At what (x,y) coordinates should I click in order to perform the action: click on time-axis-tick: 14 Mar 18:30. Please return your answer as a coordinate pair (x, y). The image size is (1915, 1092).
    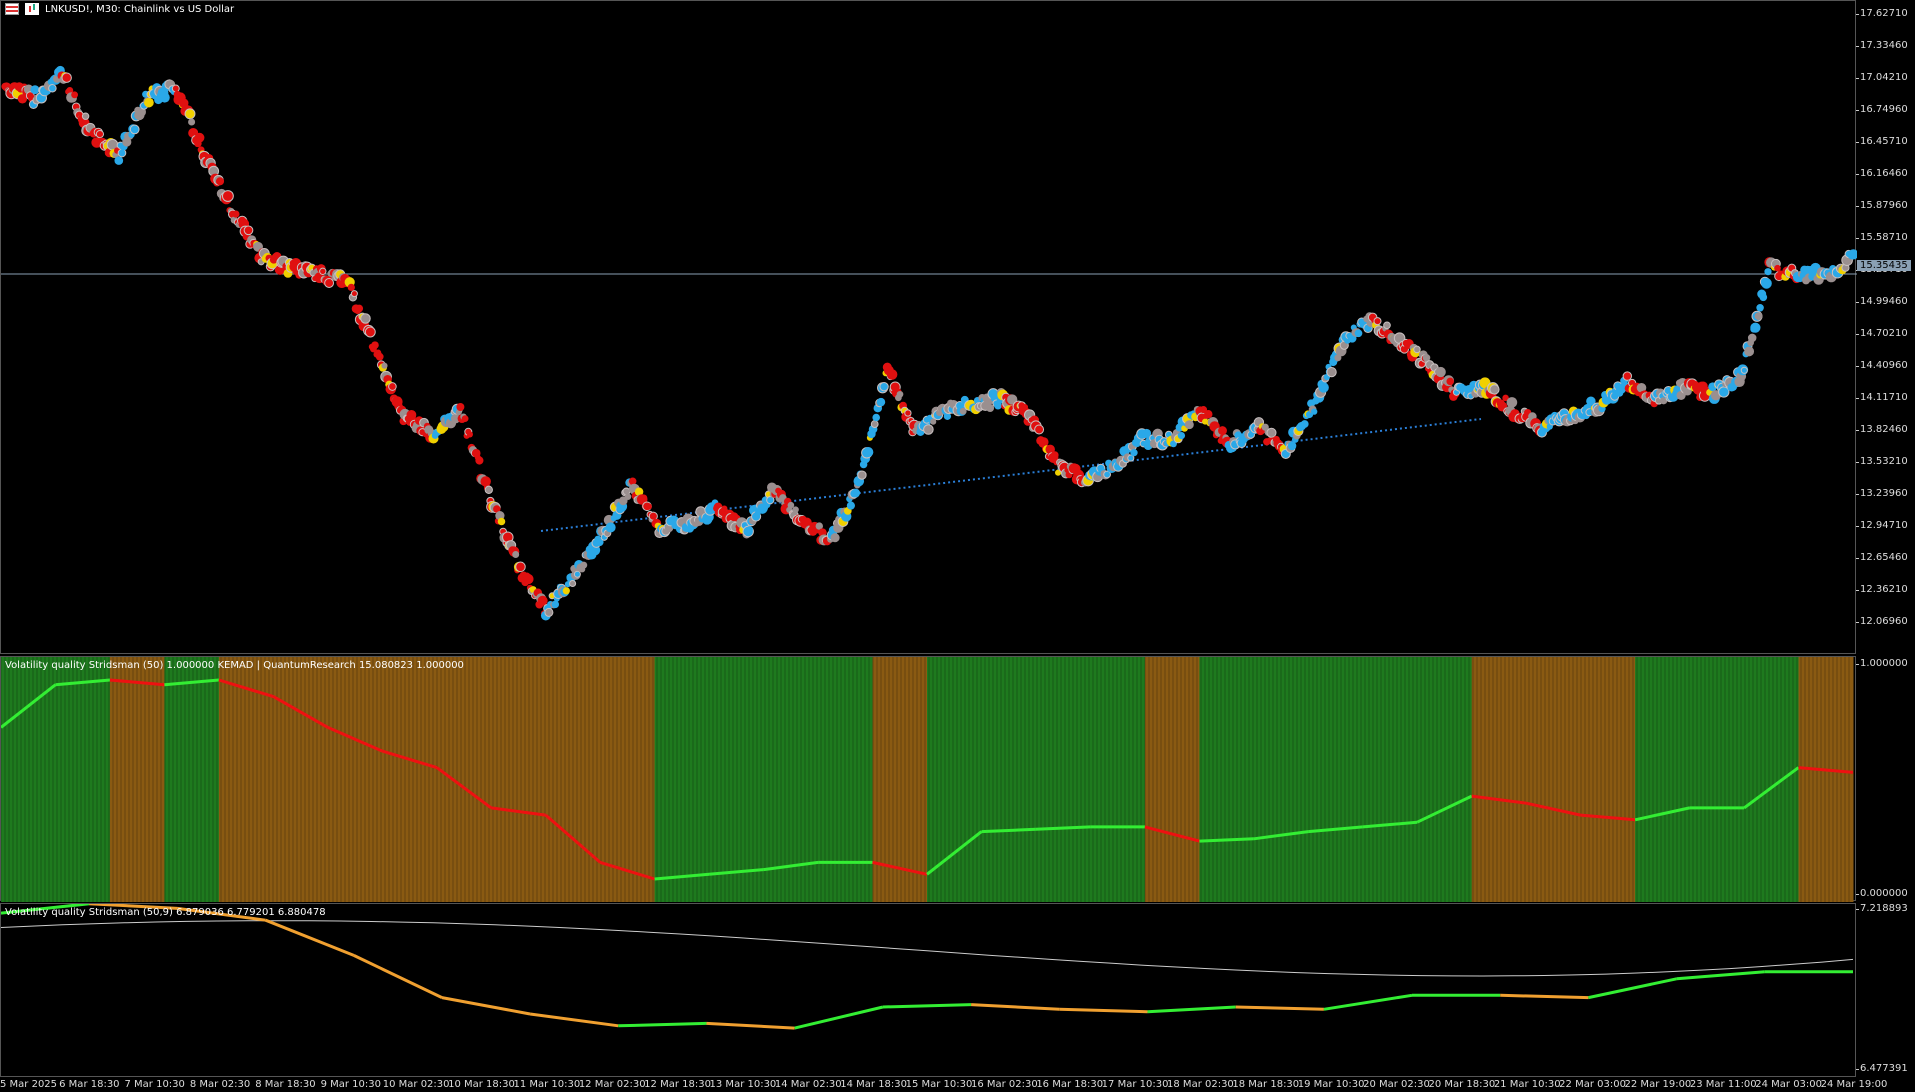
    Looking at the image, I should click on (874, 1084).